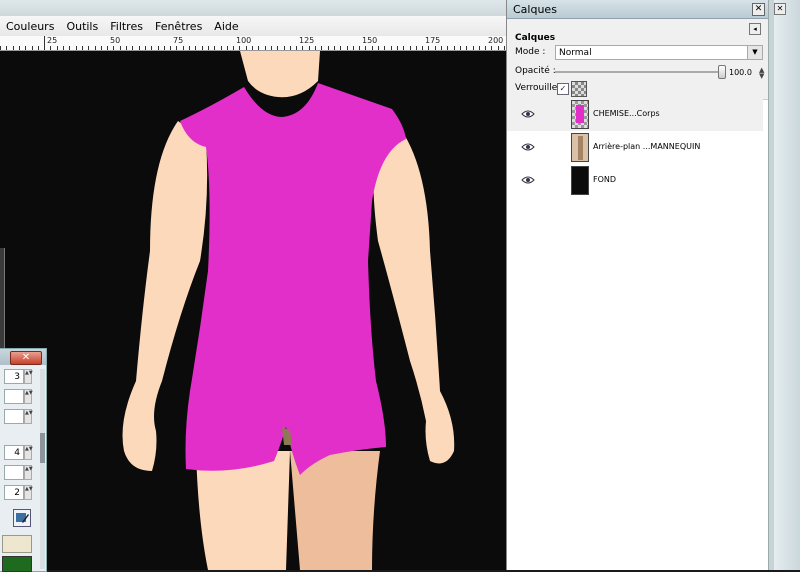 This screenshot has height=572, width=800. What do you see at coordinates (82, 26) in the screenshot?
I see `menu-outils: Outils` at bounding box center [82, 26].